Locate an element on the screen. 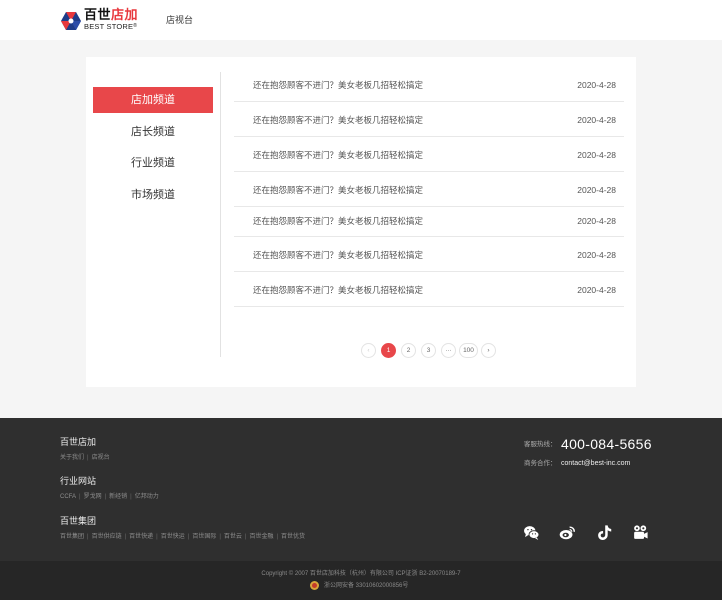 The width and height of the screenshot is (722, 600). footer-link: 百世快递 is located at coordinates (141, 537).